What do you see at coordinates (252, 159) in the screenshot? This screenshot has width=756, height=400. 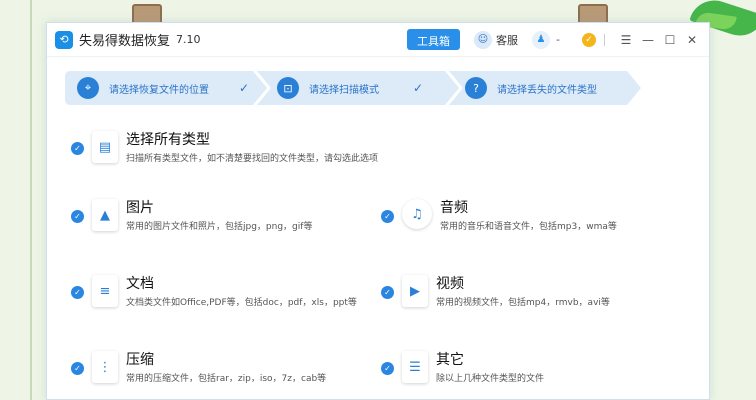 I see `option-description: 扫描所有类型文件，如不清楚要找回的文件类型，请勾选此选项` at bounding box center [252, 159].